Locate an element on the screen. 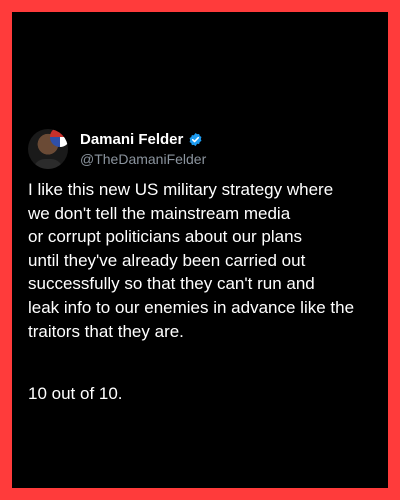  avatar-badge-icon is located at coordinates (59, 138).